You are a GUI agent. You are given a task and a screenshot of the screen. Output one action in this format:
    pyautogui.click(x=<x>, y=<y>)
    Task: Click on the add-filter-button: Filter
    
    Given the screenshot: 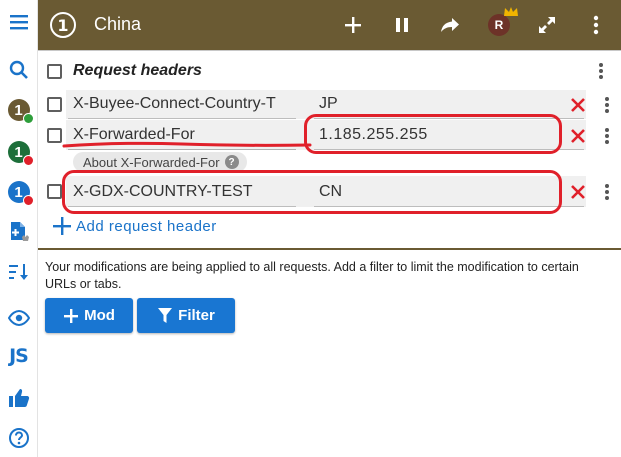 What is the action you would take?
    pyautogui.click(x=186, y=315)
    